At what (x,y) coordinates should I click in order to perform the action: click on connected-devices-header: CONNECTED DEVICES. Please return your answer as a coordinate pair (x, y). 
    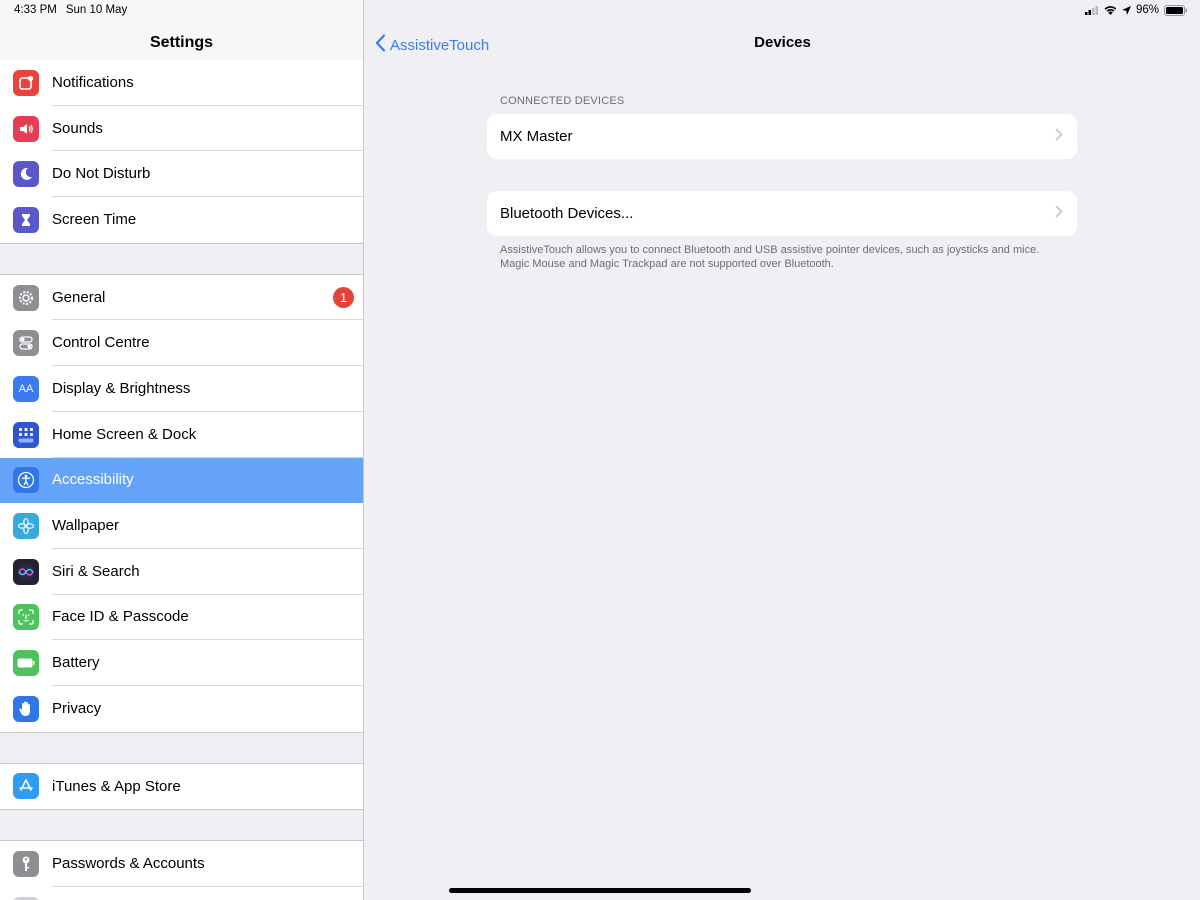
    Looking at the image, I should click on (562, 101).